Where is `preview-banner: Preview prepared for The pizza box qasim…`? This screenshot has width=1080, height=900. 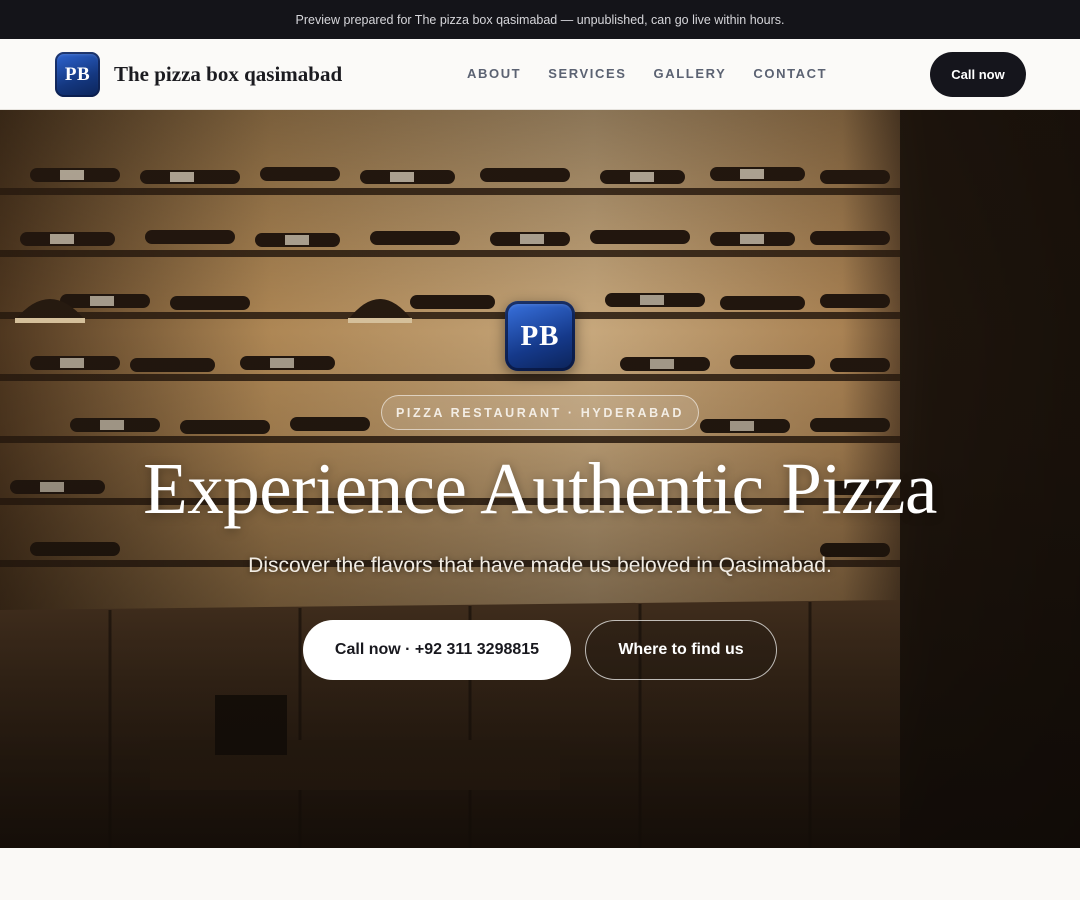
preview-banner: Preview prepared for The pizza box qasim… is located at coordinates (540, 19).